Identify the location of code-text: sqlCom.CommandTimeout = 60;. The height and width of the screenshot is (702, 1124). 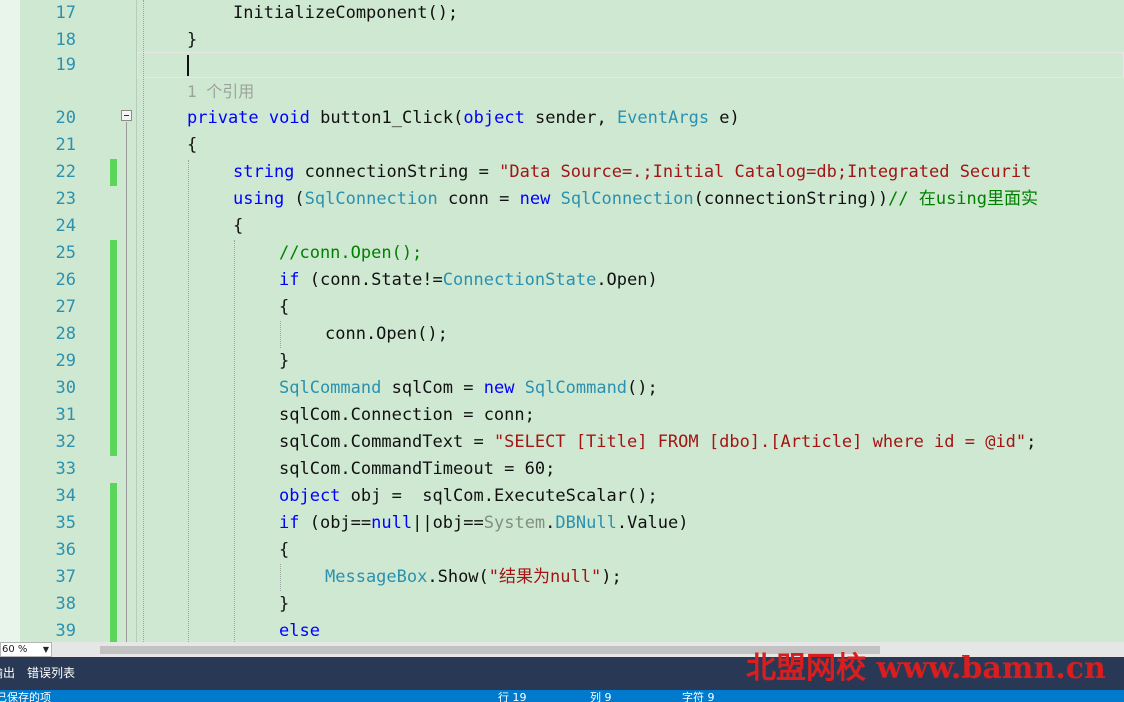
(417, 469).